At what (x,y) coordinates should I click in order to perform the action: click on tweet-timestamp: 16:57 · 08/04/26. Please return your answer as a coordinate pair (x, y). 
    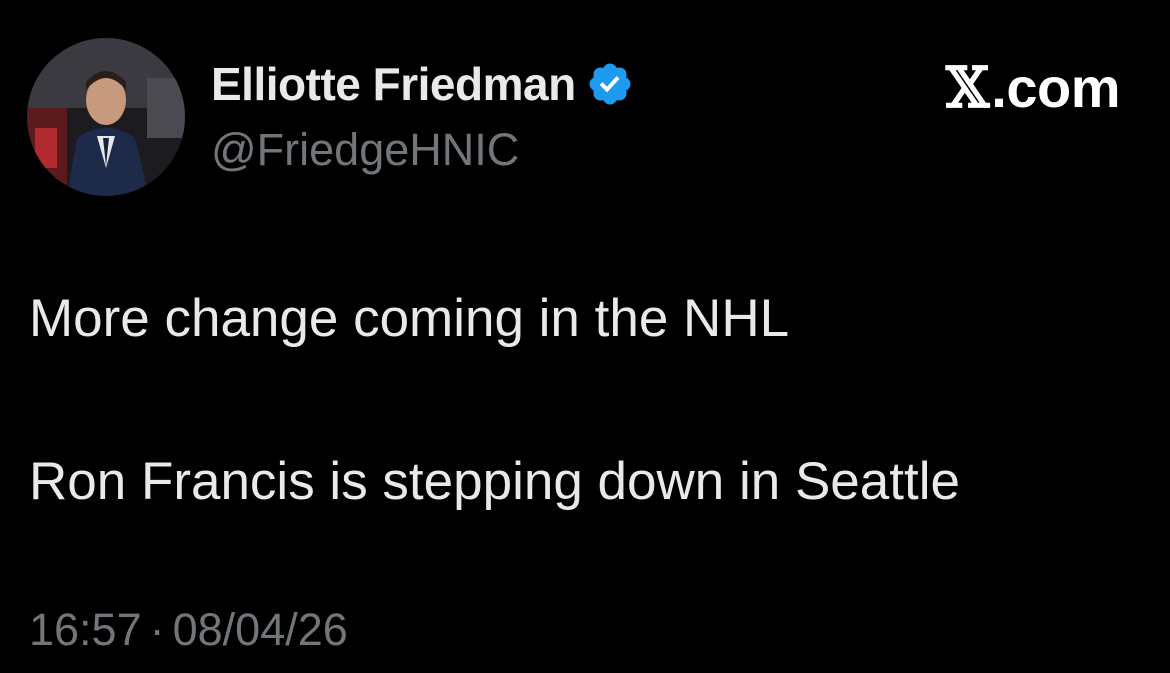
    Looking at the image, I should click on (188, 630).